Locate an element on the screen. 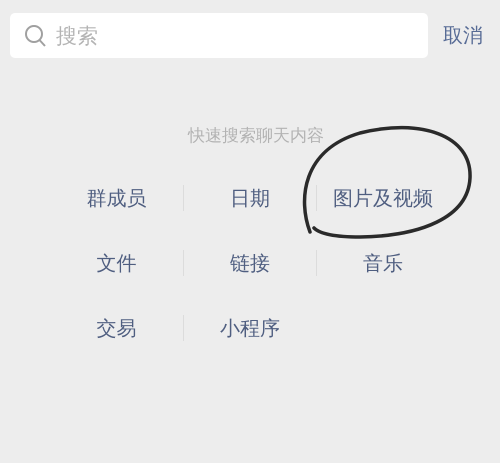  category-link: 群成员 is located at coordinates (116, 198).